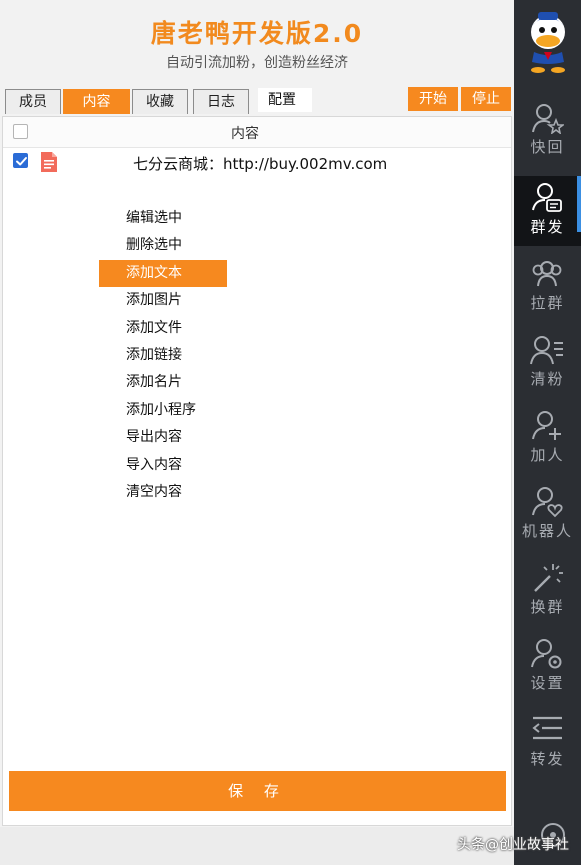 The image size is (581, 865). I want to click on sidebar-item-label: 清粉, so click(547, 379).